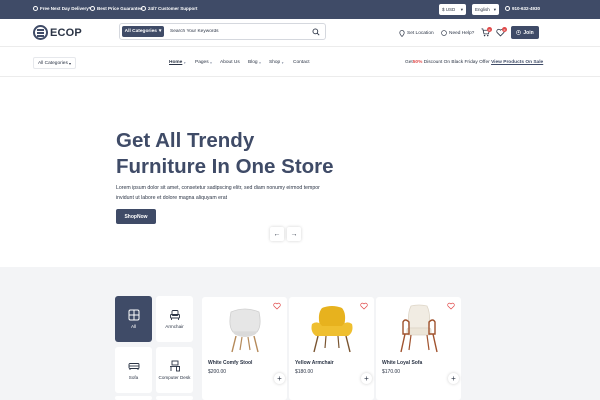 The image size is (600, 400). What do you see at coordinates (489, 29) in the screenshot?
I see `cart-count-badge: 0` at bounding box center [489, 29].